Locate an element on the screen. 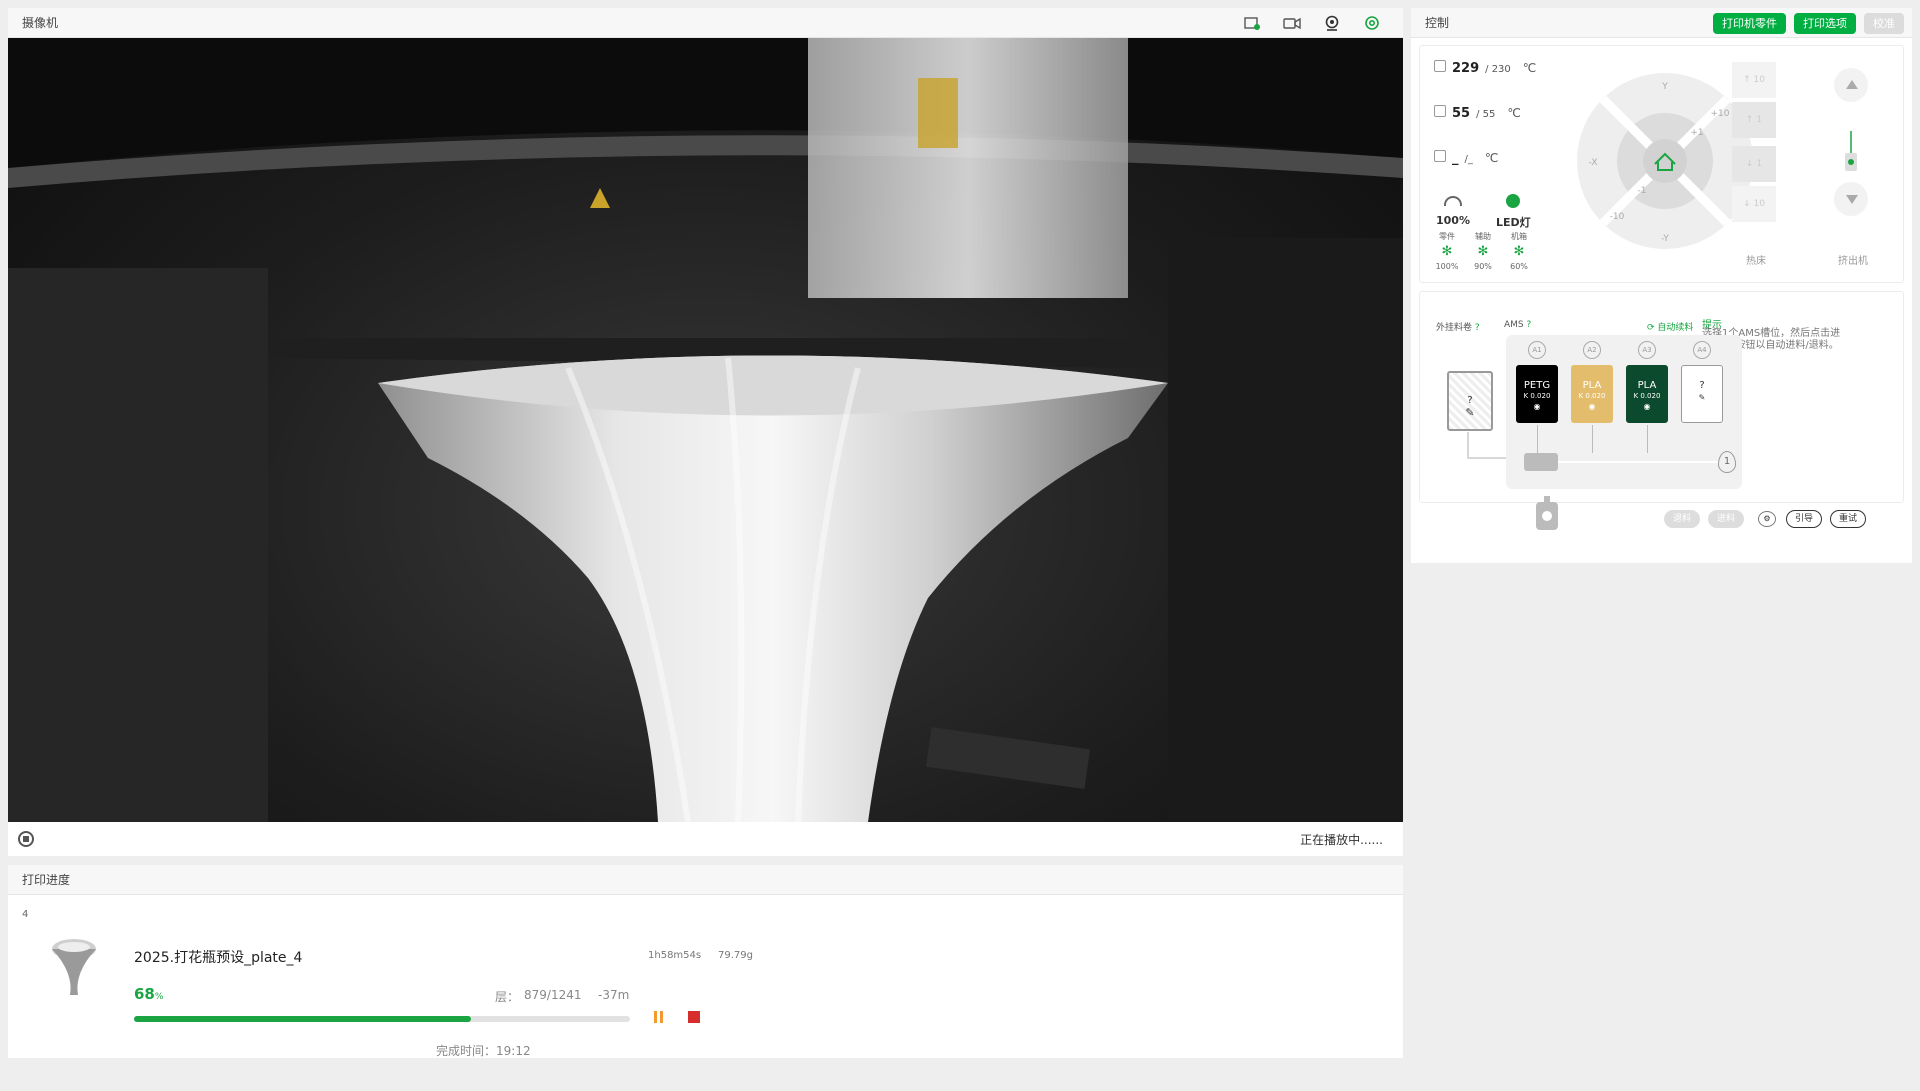 This screenshot has width=1920, height=1091. ams-label: AMS ? is located at coordinates (1518, 325).